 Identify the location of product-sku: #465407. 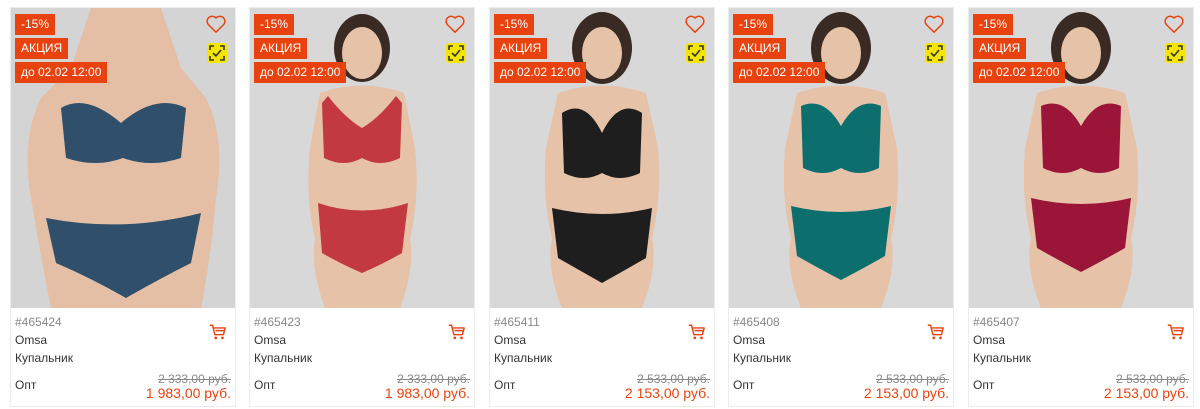
(996, 322).